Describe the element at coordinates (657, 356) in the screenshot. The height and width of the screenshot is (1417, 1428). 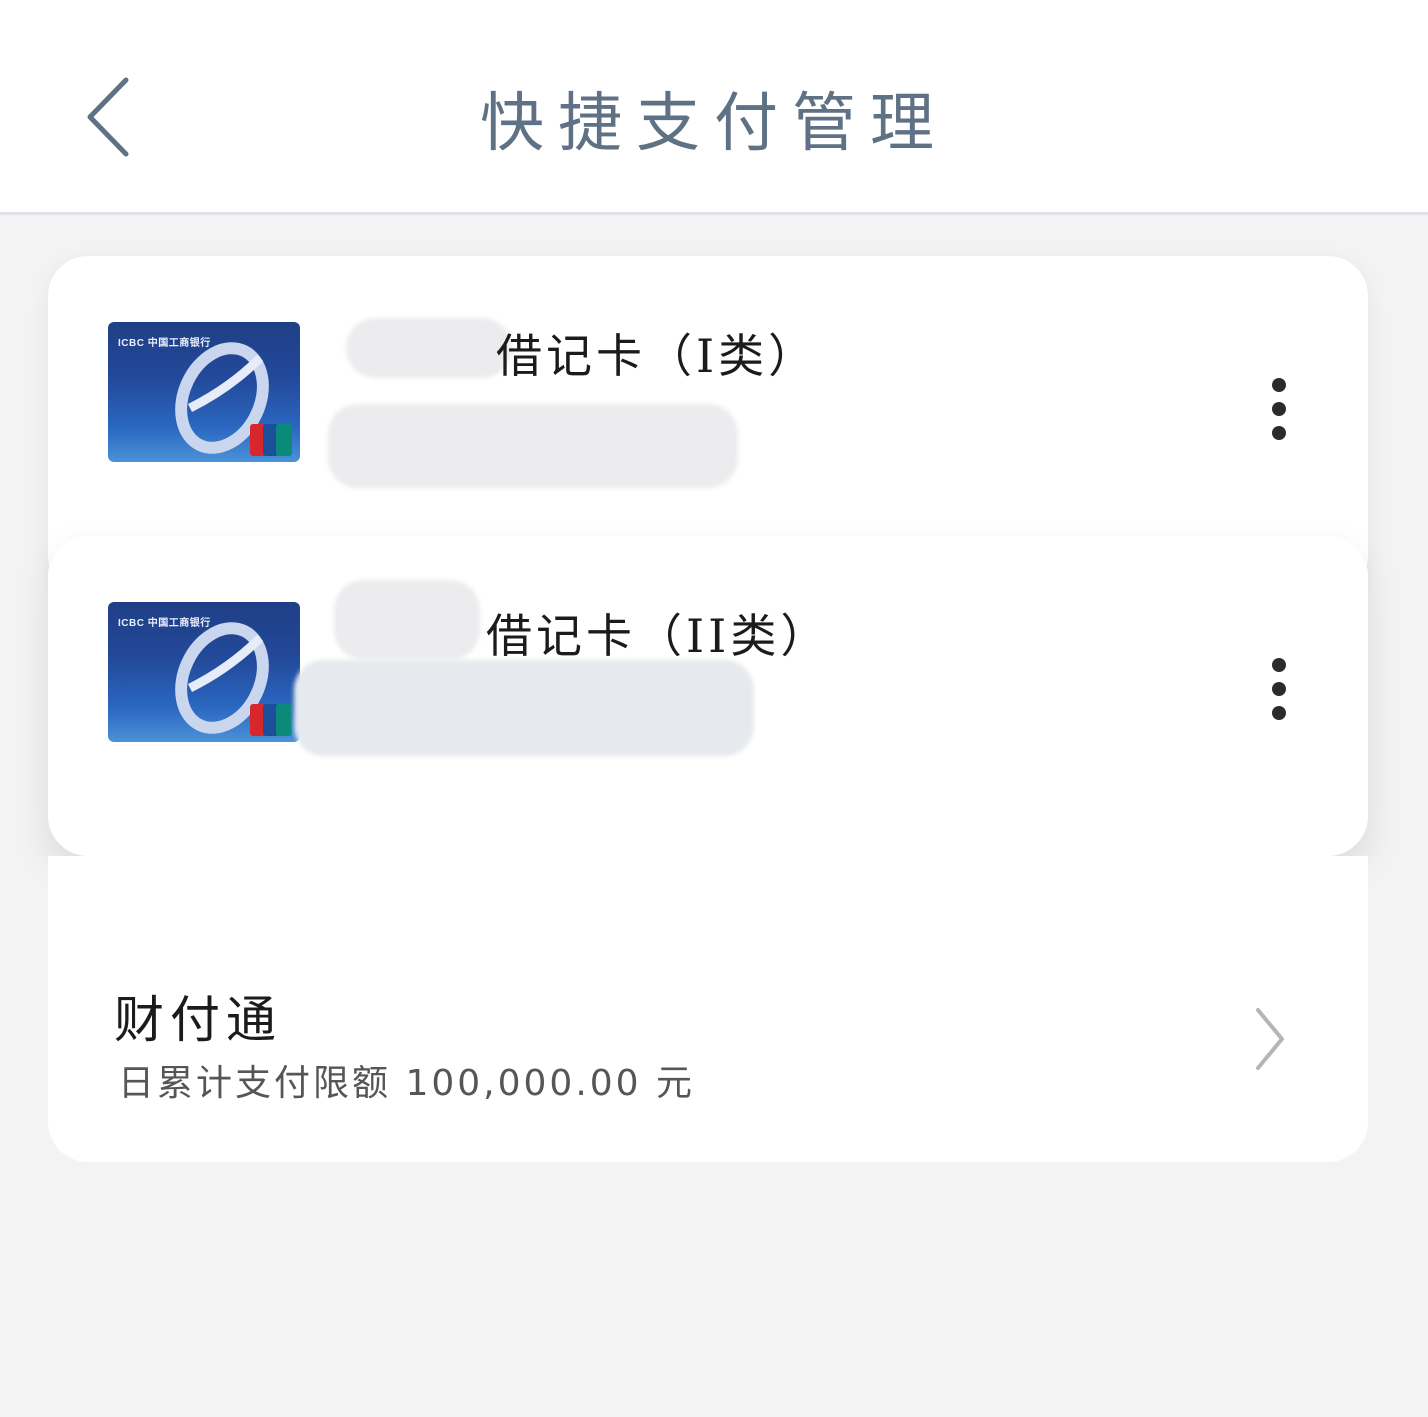
I see `card-name: 借记卡（I类）` at that location.